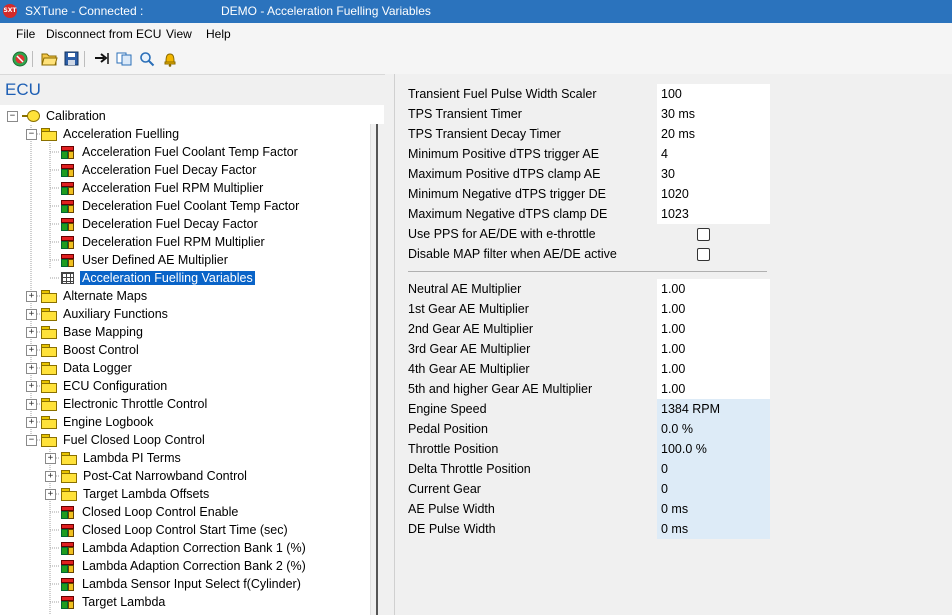 The height and width of the screenshot is (615, 952). What do you see at coordinates (182, 584) in the screenshot?
I see `tree-item: Lambda Sensor Input Select f(Cylinder)` at bounding box center [182, 584].